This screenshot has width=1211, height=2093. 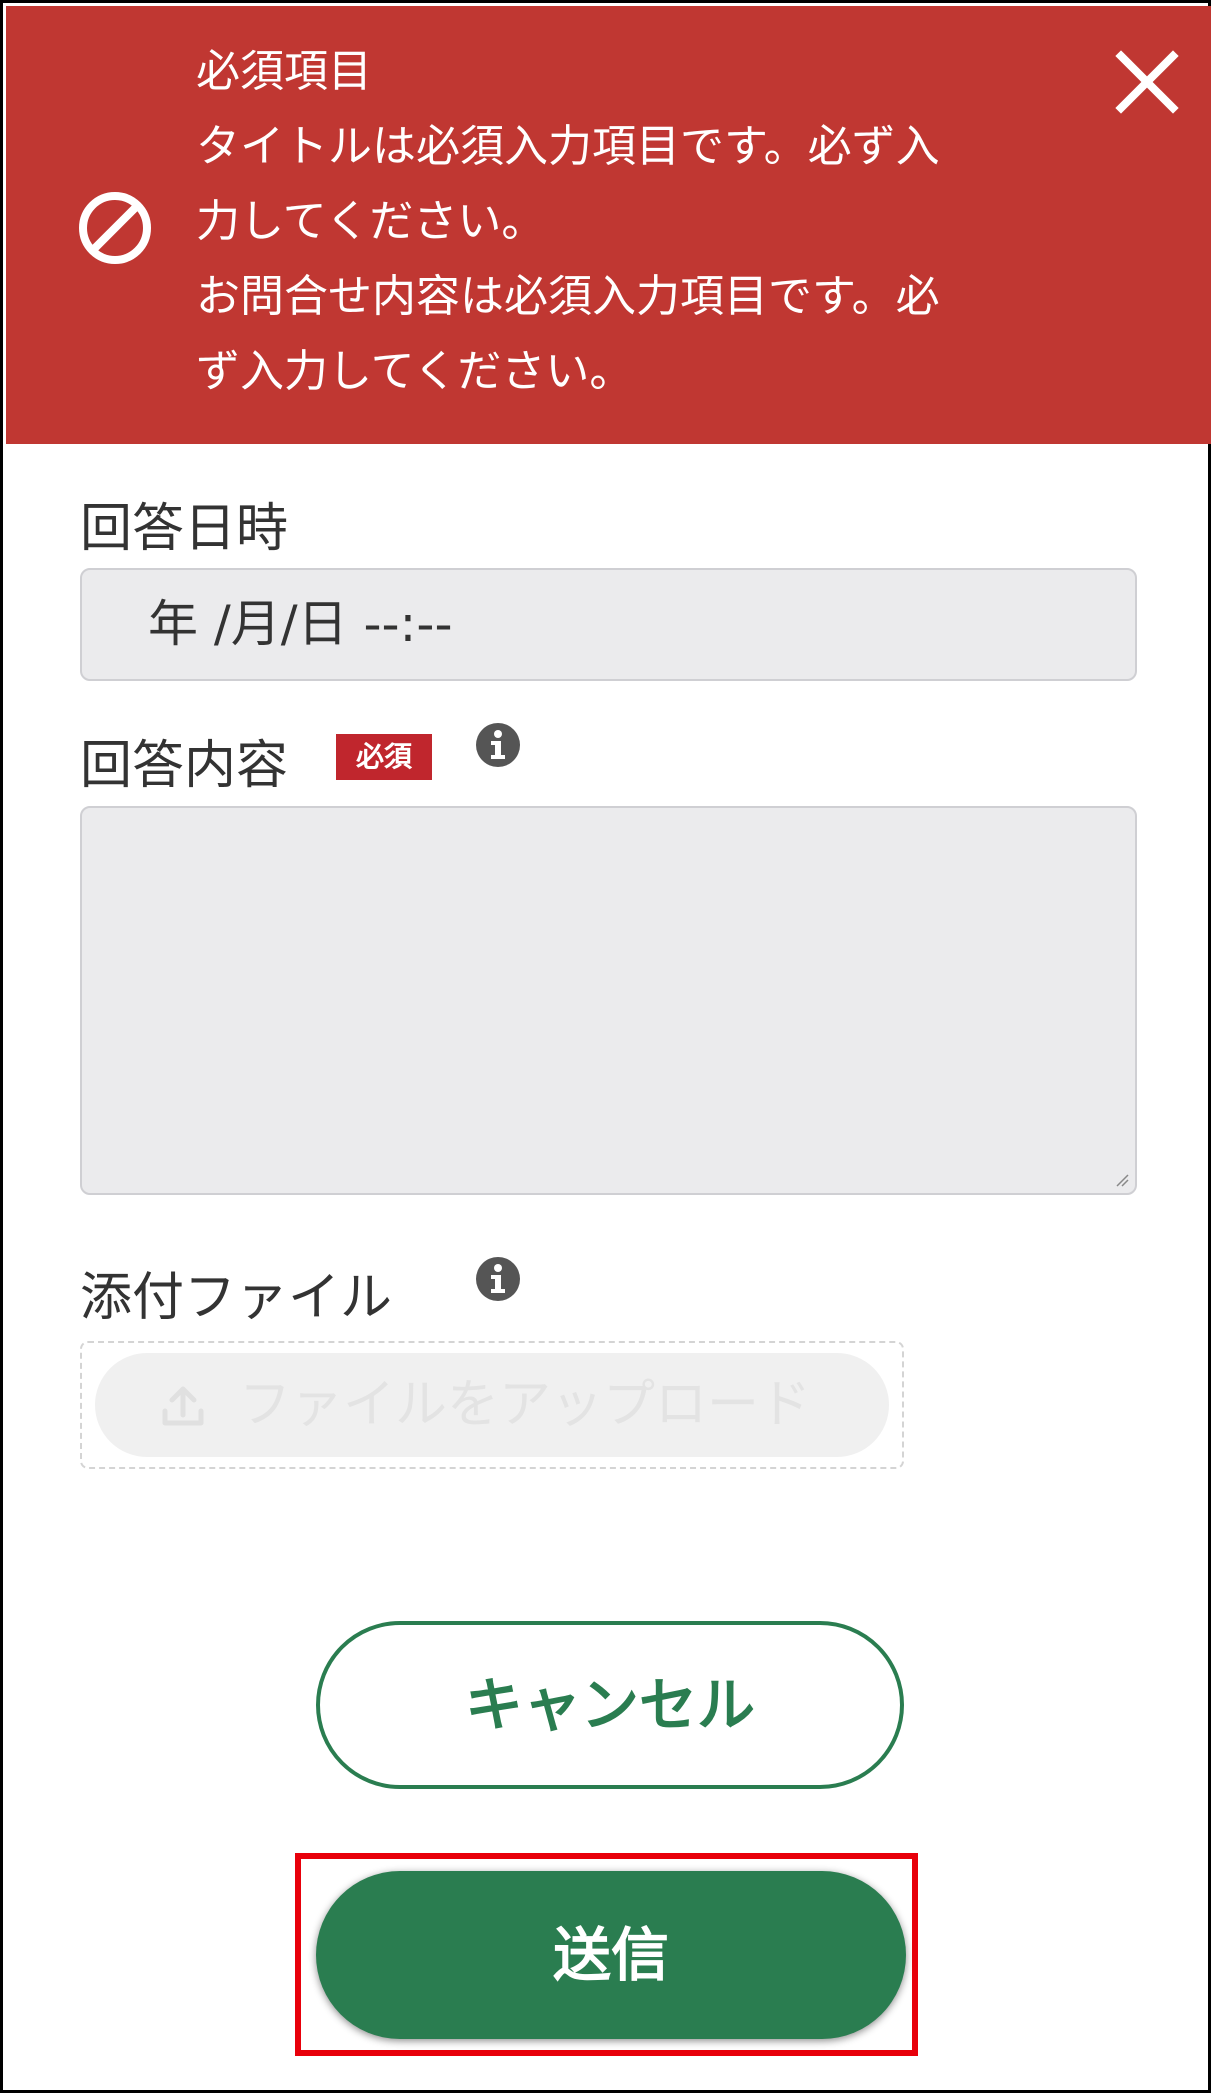 I want to click on upload-file-label: ファイルをアップロード, so click(x=525, y=1405).